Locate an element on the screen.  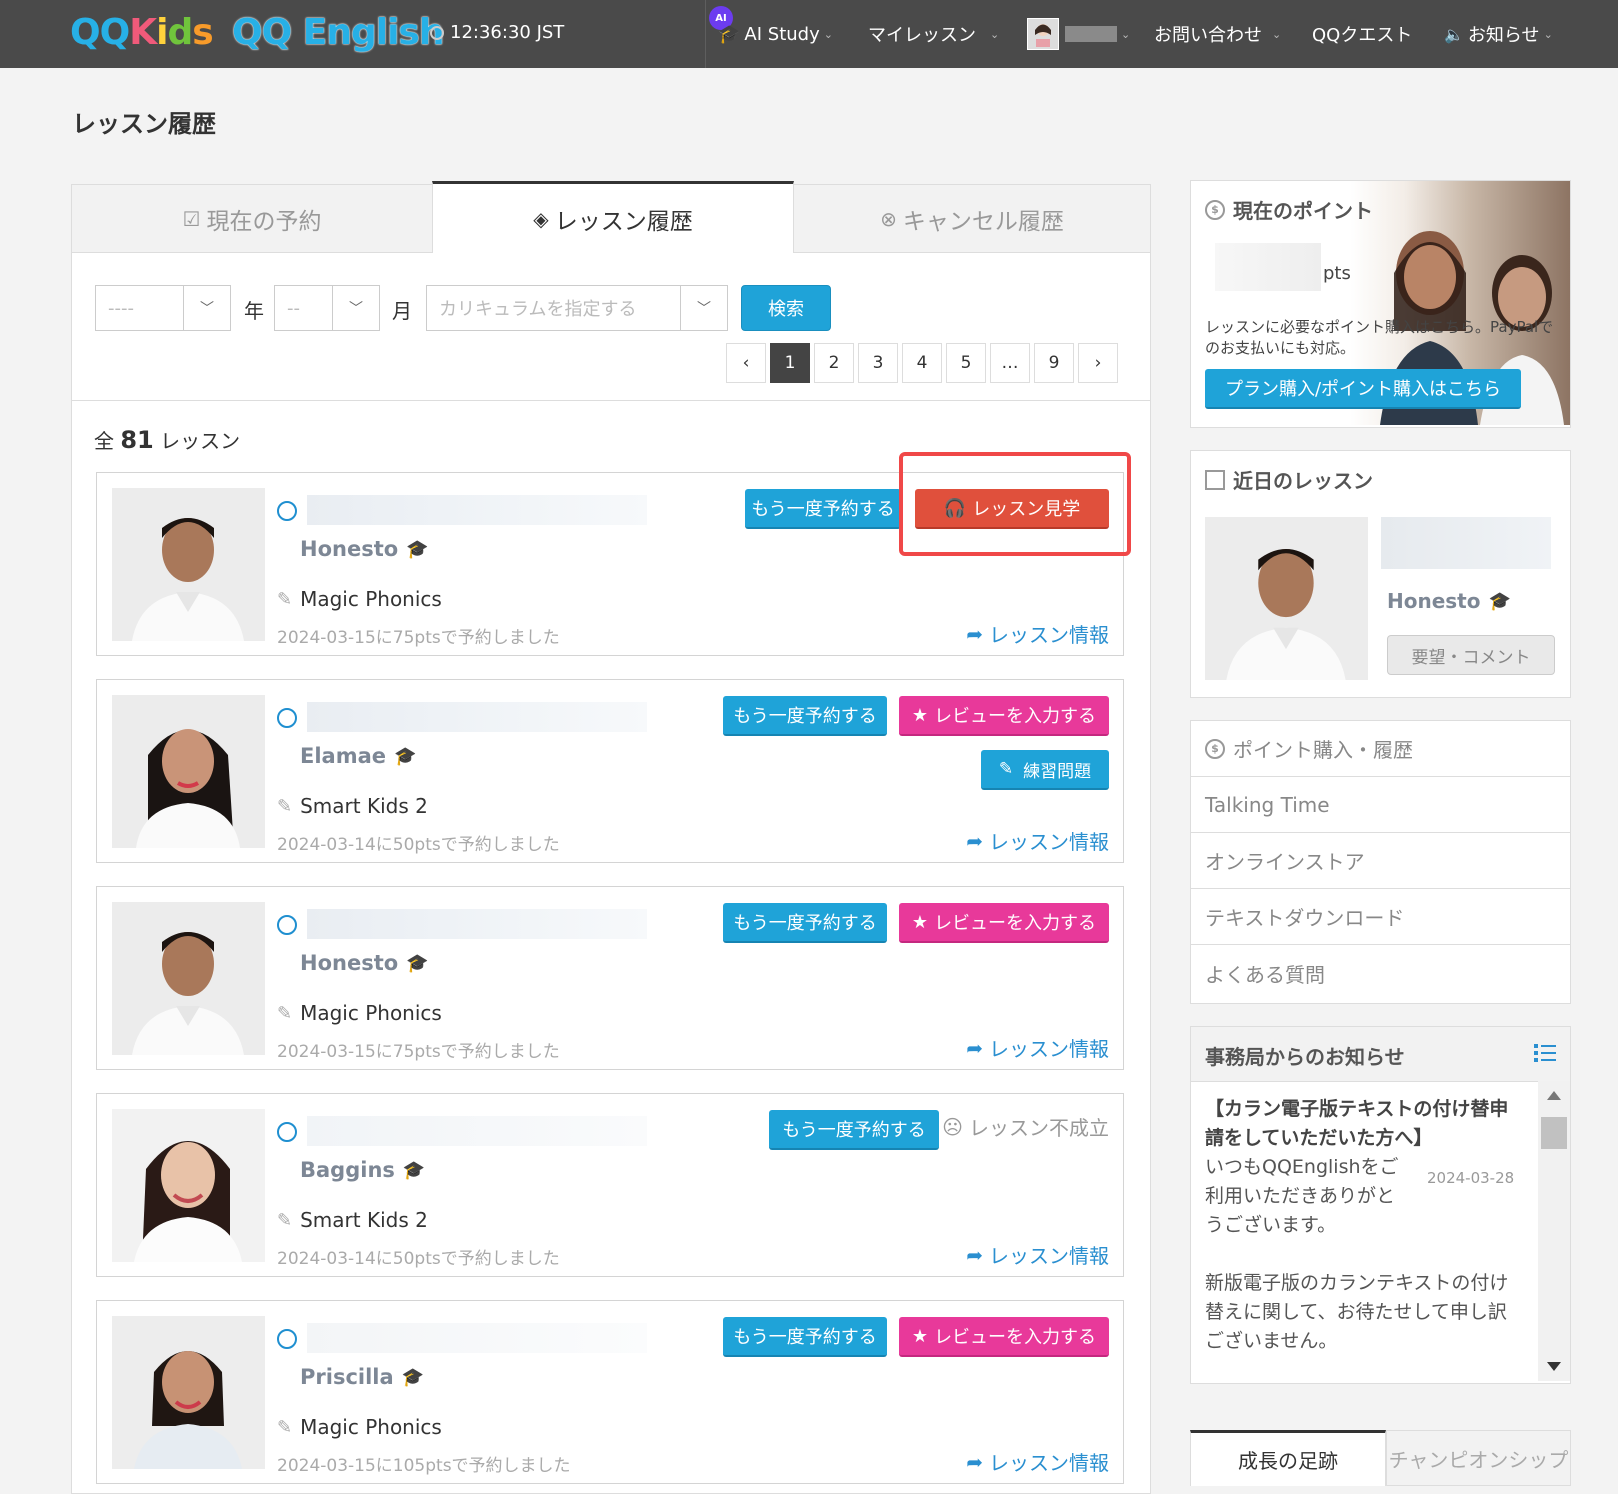
chevron-down-icon: ﹀ is located at coordinates (206, 308).